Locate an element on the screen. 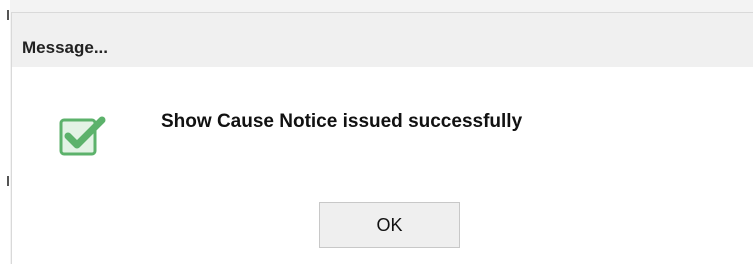  background-window-edge is located at coordinates (5, 132).